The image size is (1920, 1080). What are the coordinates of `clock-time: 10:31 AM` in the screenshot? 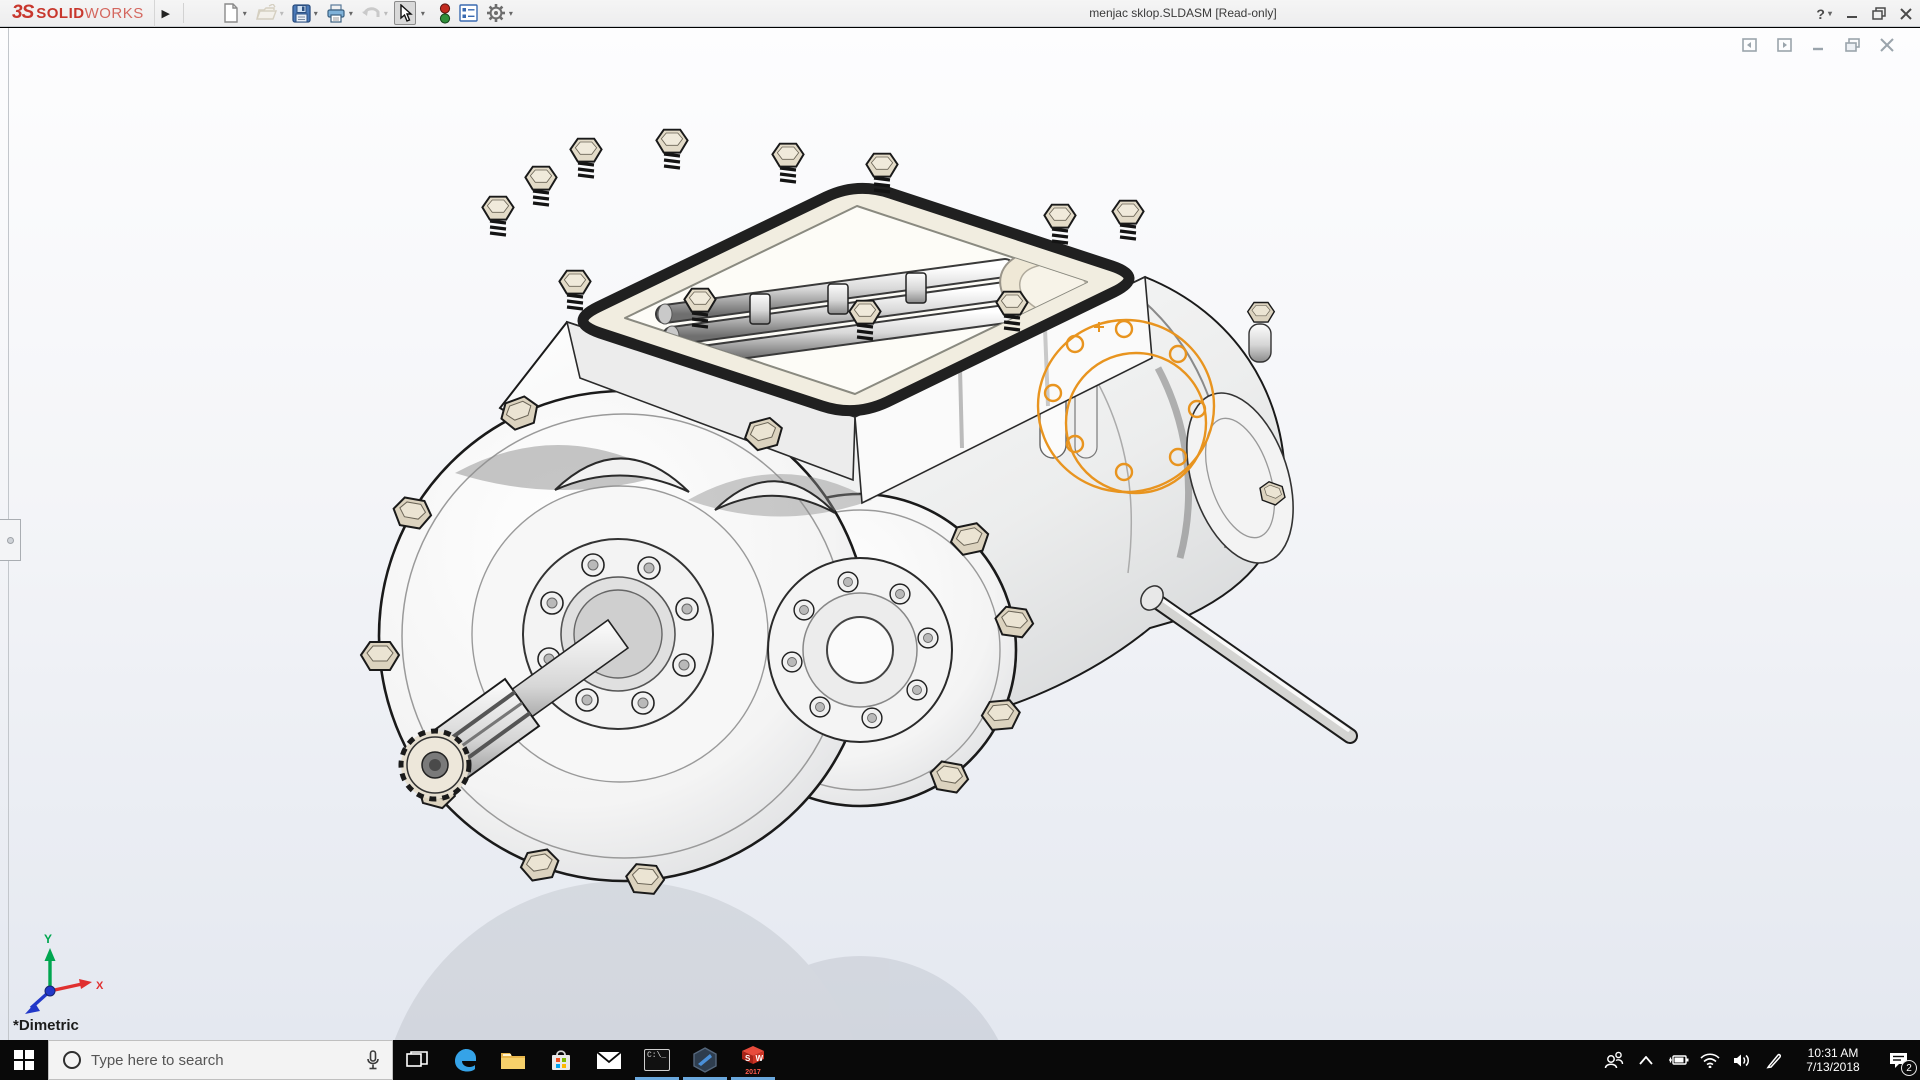 It's located at (1833, 1053).